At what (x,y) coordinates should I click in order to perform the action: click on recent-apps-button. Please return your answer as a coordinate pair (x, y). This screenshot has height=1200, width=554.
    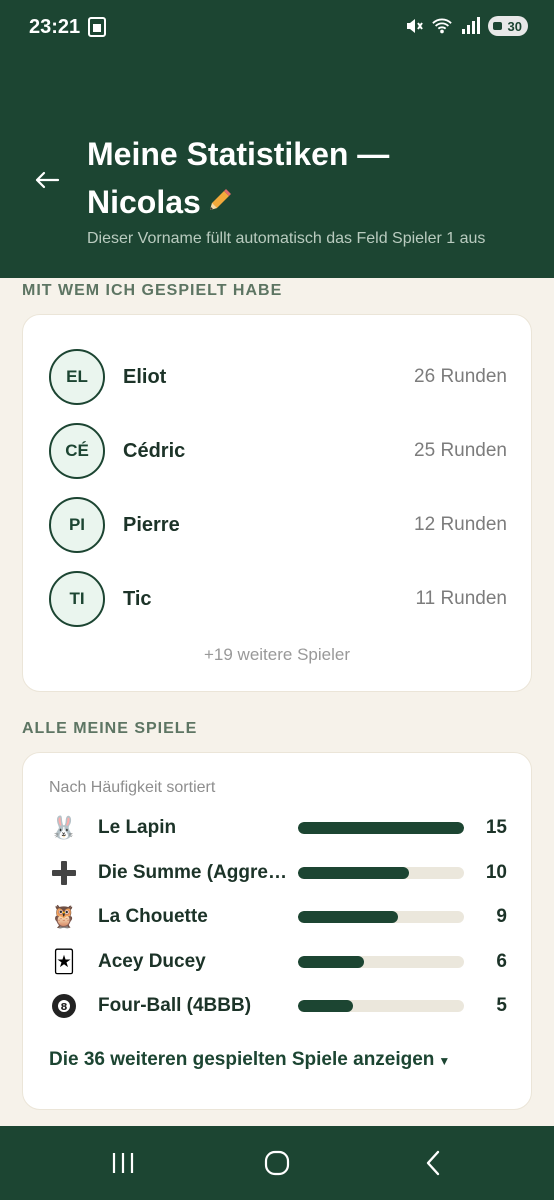
    Looking at the image, I should click on (123, 1163).